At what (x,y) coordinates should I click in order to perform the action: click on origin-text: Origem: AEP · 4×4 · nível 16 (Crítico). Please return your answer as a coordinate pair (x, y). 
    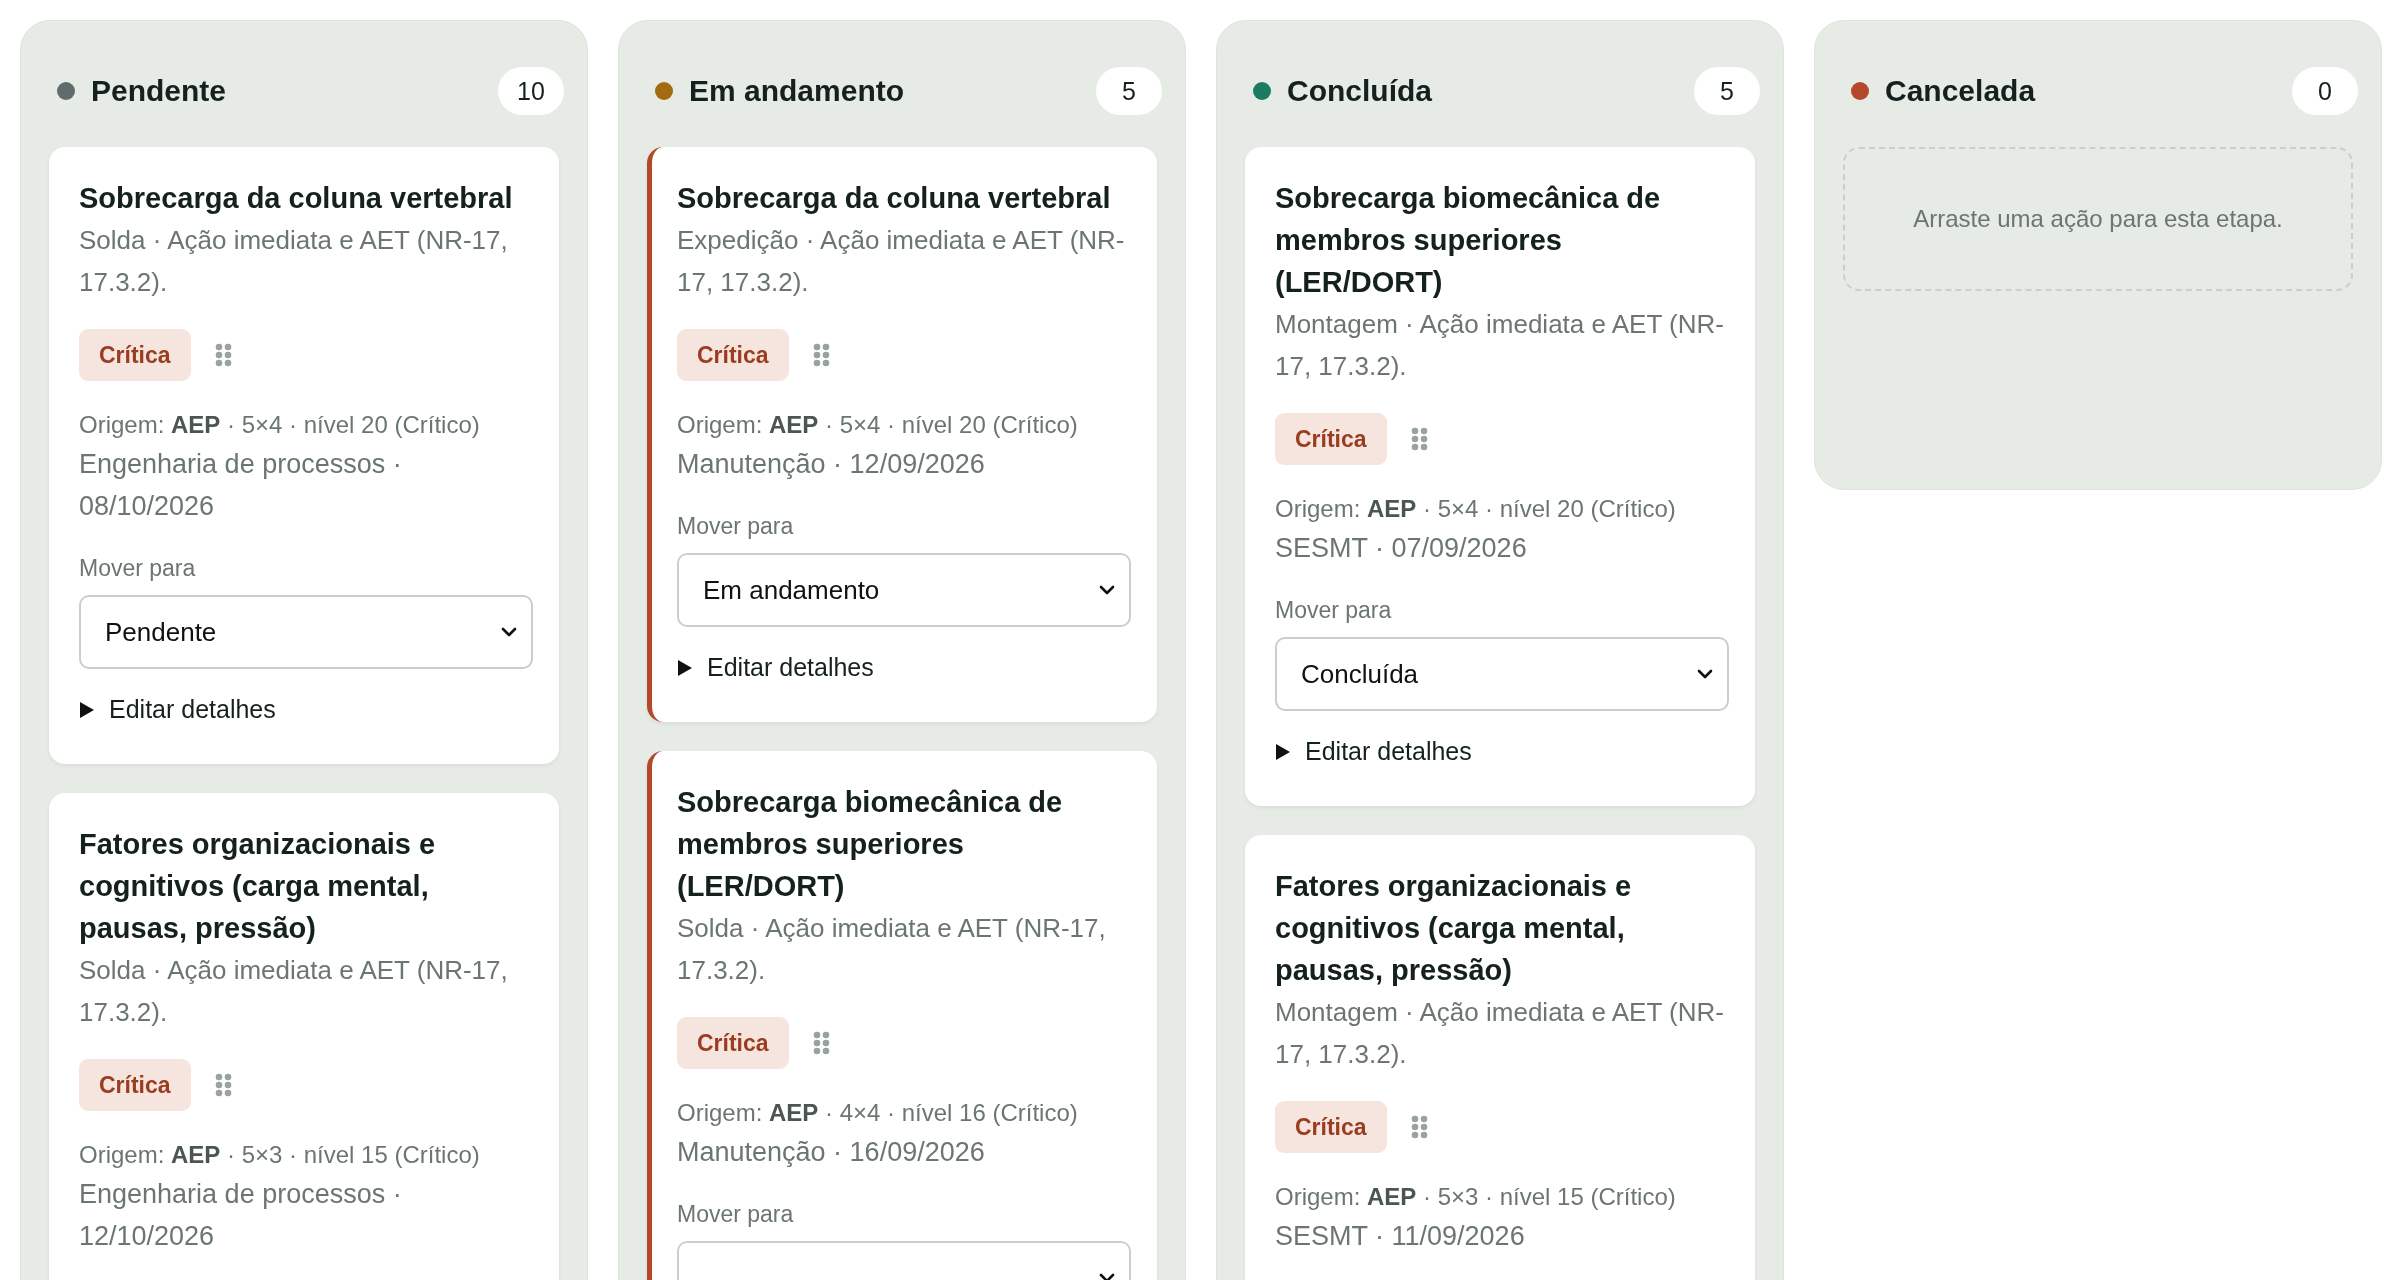
    Looking at the image, I should click on (878, 1113).